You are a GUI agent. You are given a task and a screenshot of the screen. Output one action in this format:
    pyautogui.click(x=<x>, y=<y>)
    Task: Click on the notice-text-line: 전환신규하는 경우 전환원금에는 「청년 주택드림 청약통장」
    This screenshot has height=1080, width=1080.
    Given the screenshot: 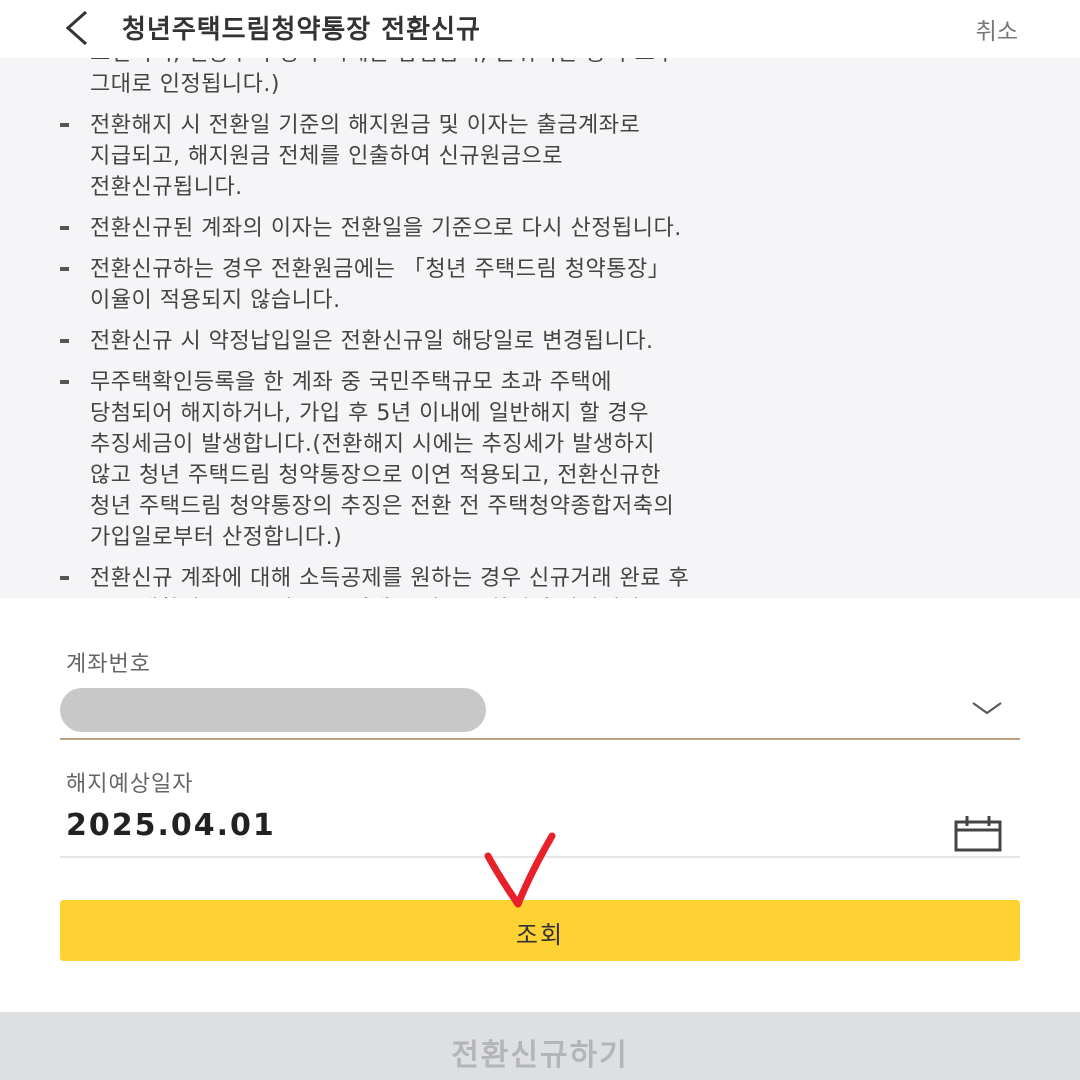 What is the action you would take?
    pyautogui.click(x=380, y=269)
    